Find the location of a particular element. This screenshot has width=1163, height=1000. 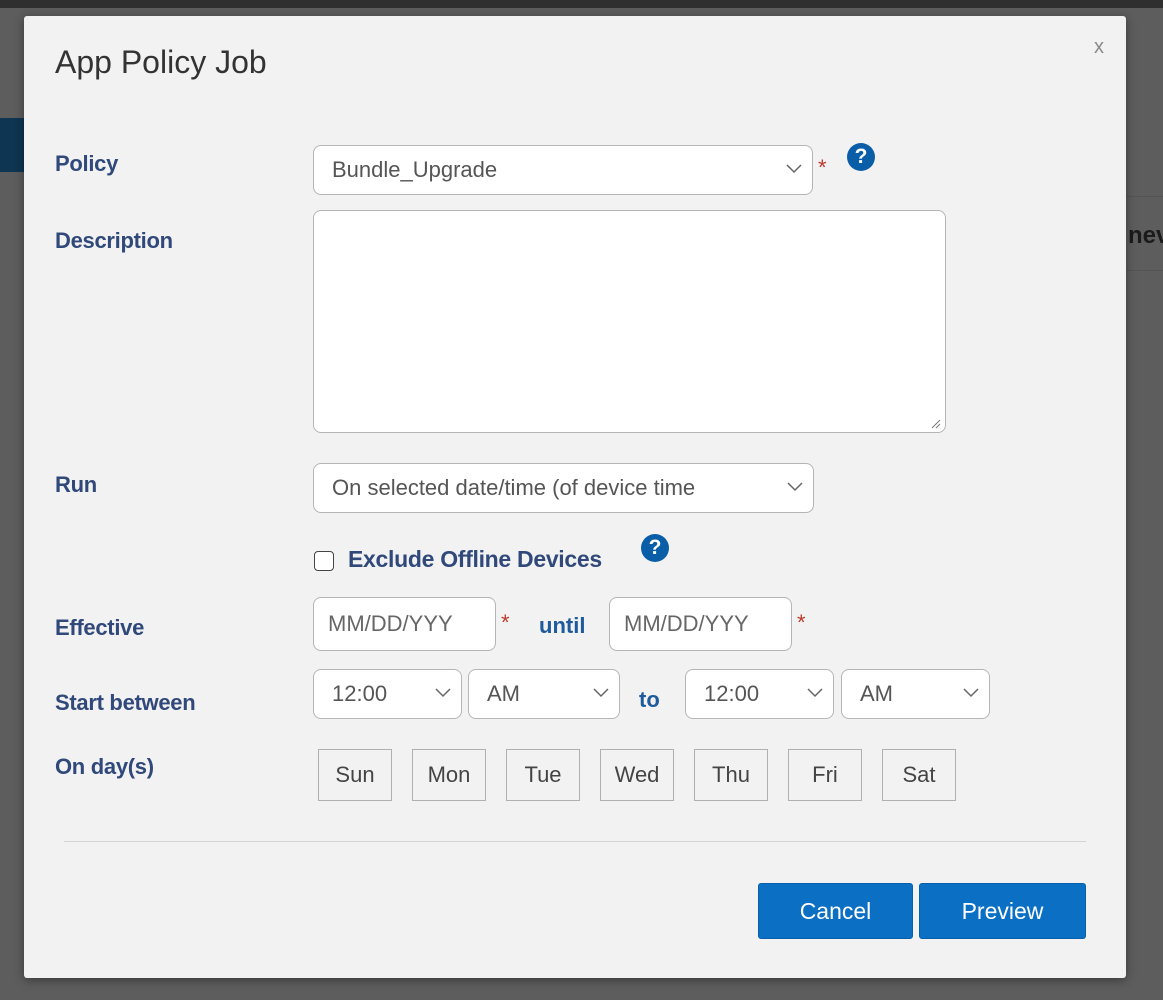

day-toggle-sun: Sun is located at coordinates (355, 775).